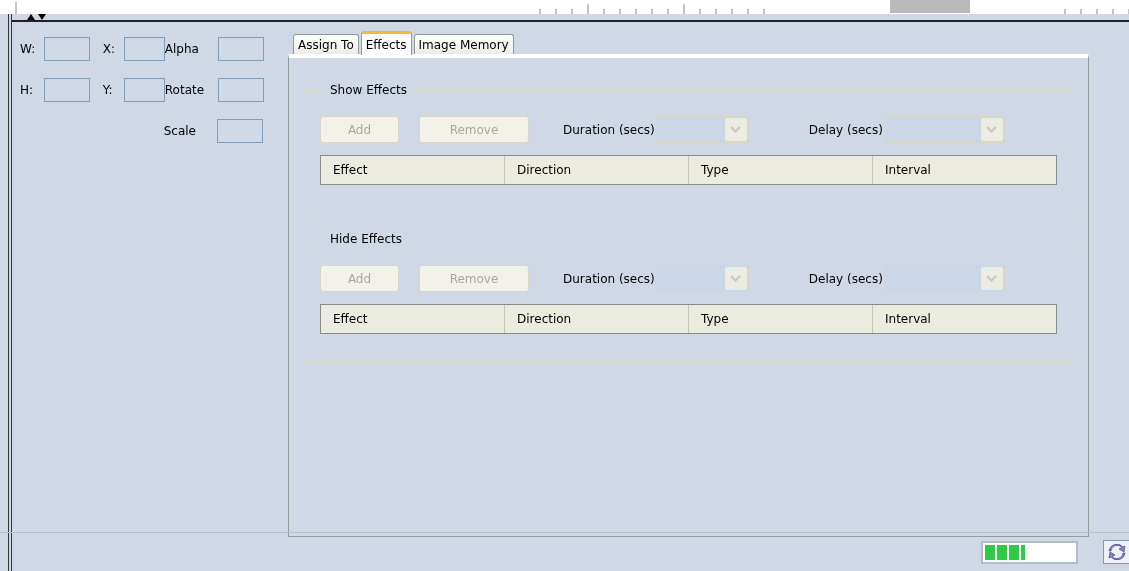 This screenshot has width=1129, height=571. I want to click on field-label: Y:, so click(108, 89).